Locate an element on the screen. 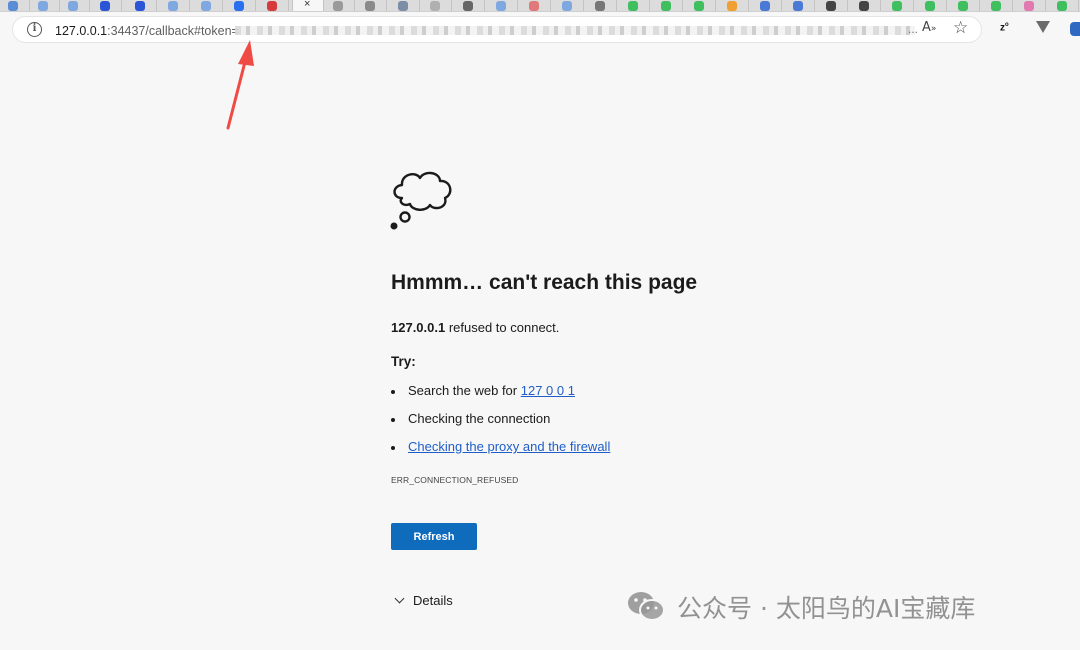 The height and width of the screenshot is (650, 1080). url-host: 127.0.0.1 is located at coordinates (81, 31).